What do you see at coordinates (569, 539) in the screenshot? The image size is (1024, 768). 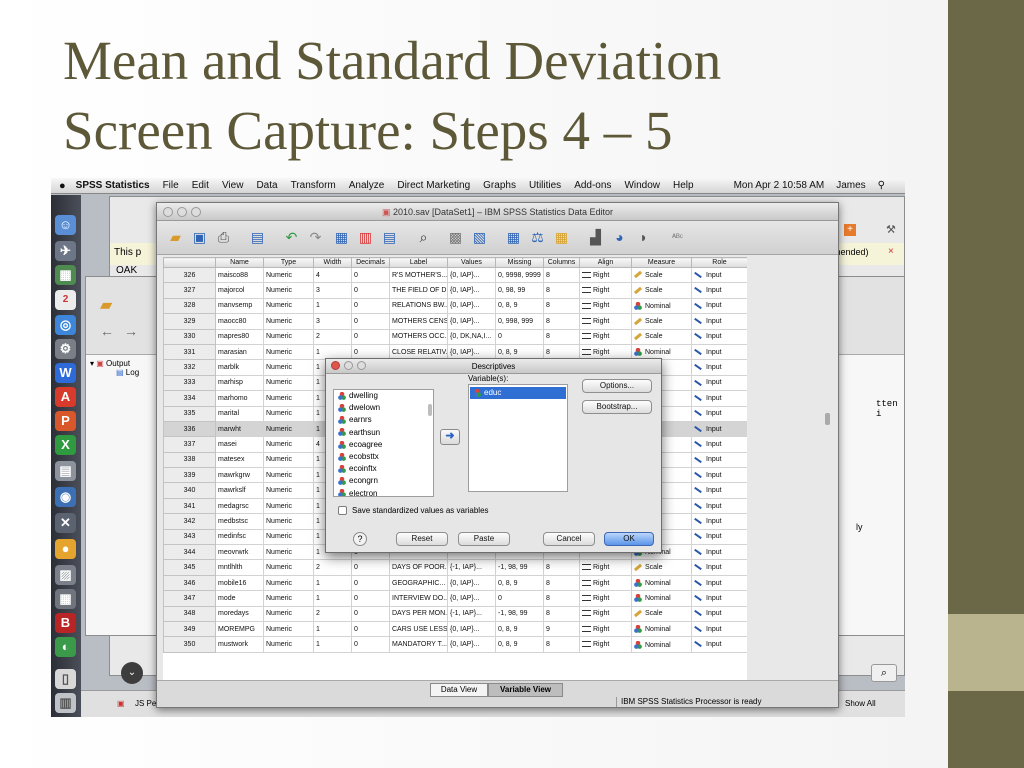 I see `cancel-button: Cancel` at bounding box center [569, 539].